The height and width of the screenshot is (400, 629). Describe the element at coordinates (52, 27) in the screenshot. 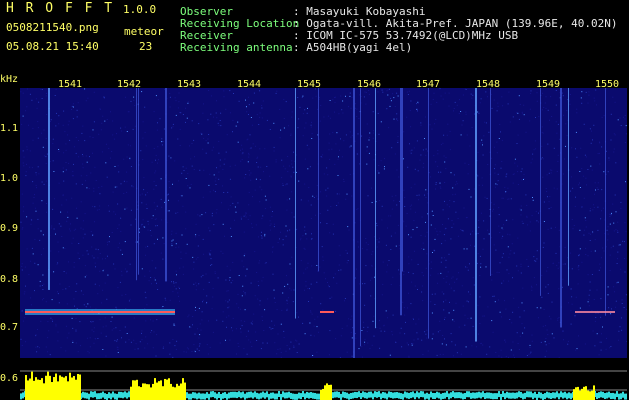

I see `filename-label: 0508211540.png` at that location.